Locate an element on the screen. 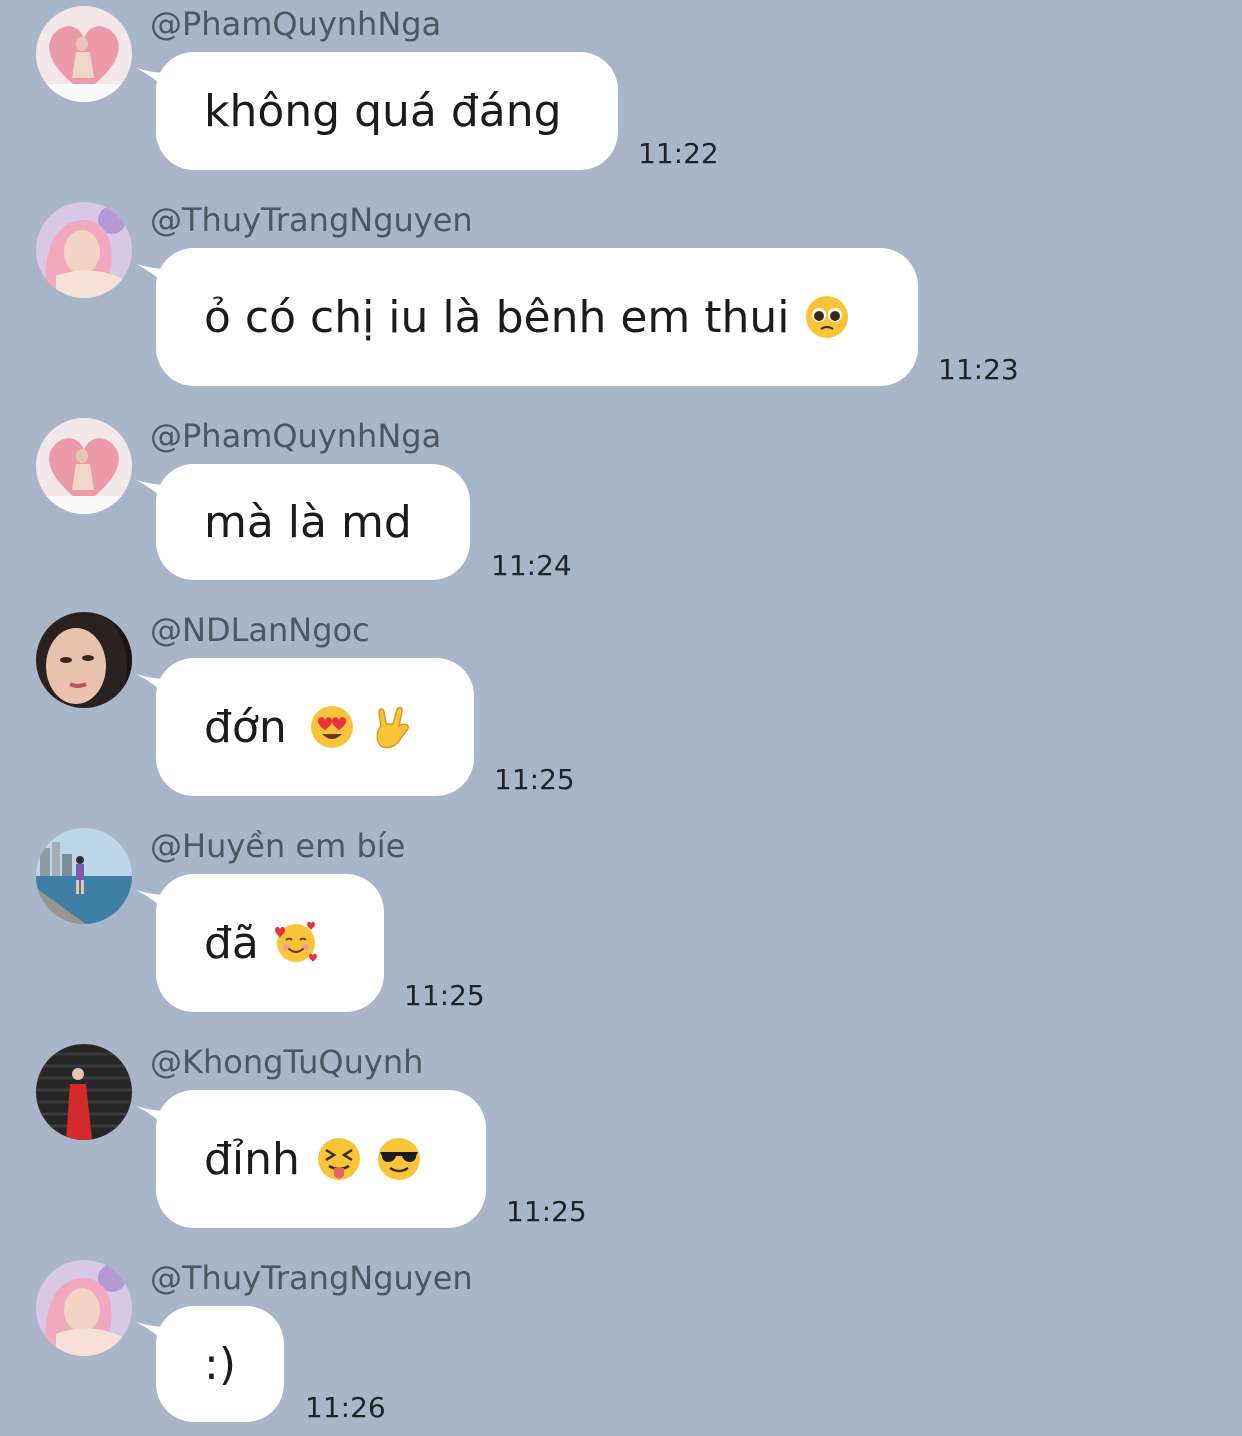  message-text: đỉnh is located at coordinates (252, 1159).